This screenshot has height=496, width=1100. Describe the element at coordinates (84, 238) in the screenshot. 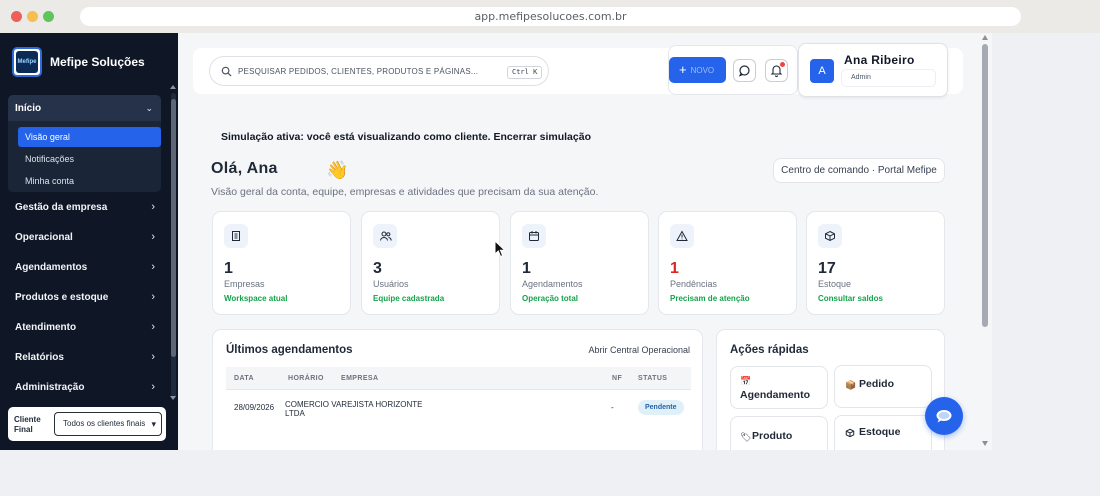

I see `sidebar-item-operacional: Operacional ›` at that location.